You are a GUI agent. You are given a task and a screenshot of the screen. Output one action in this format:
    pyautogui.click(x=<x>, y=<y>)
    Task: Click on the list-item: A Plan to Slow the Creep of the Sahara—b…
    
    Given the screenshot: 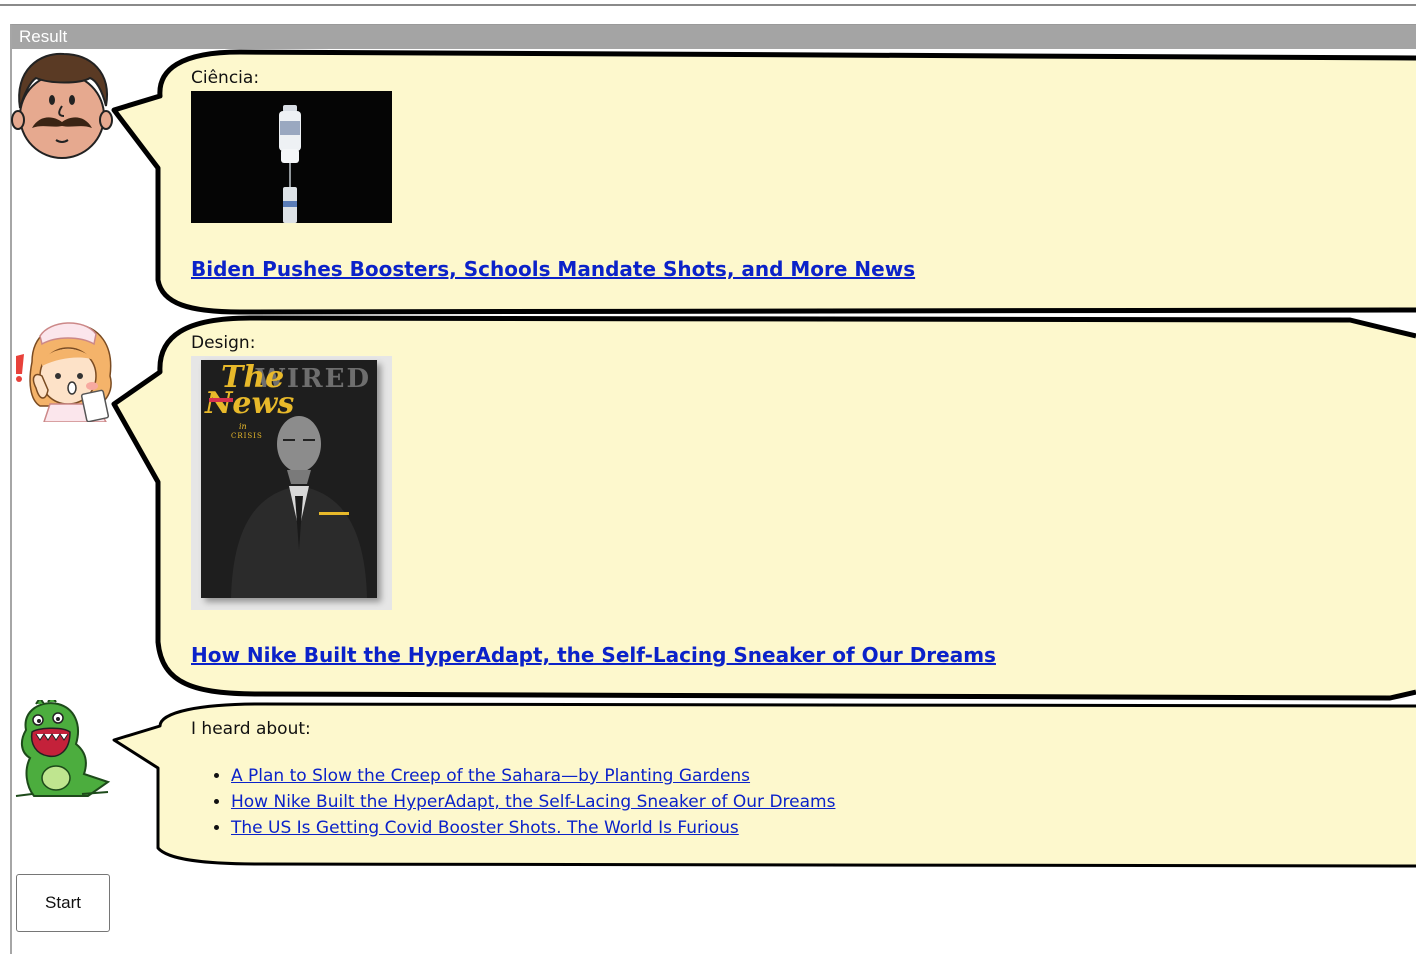 What is the action you would take?
    pyautogui.click(x=533, y=776)
    